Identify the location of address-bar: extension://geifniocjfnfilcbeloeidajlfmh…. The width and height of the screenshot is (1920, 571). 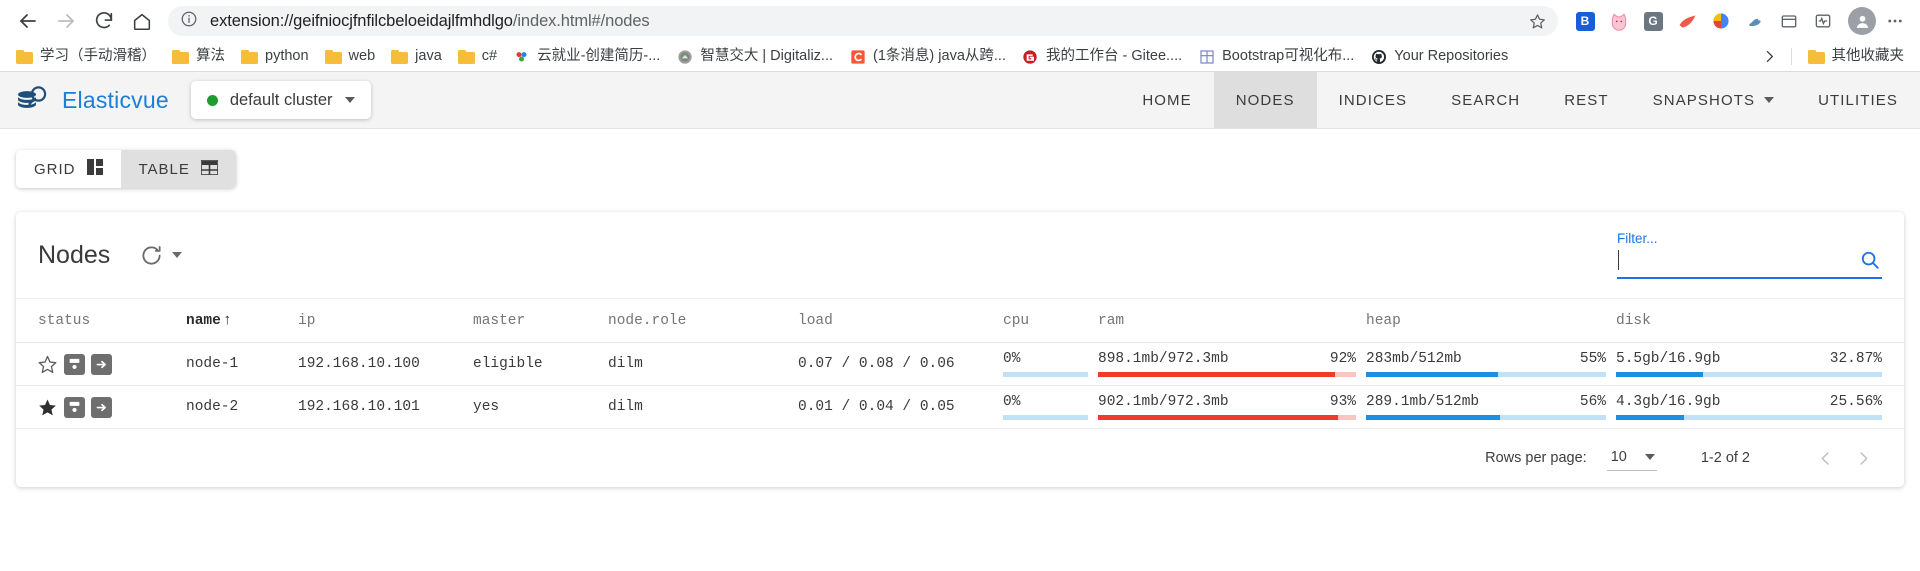
(863, 21).